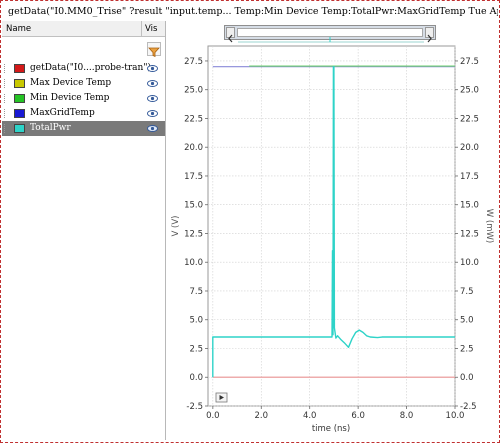 Image resolution: width=500 pixels, height=443 pixels. Describe the element at coordinates (193, 234) in the screenshot. I see `y-tick-label-left: 12.5` at that location.